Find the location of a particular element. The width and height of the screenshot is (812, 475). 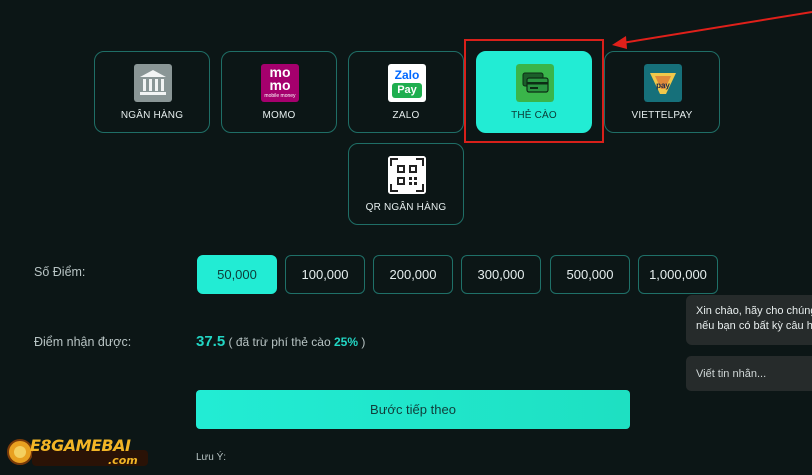

chat-greeting-line-2: nếu bạn có bất kỳ câu h is located at coordinates (754, 326).